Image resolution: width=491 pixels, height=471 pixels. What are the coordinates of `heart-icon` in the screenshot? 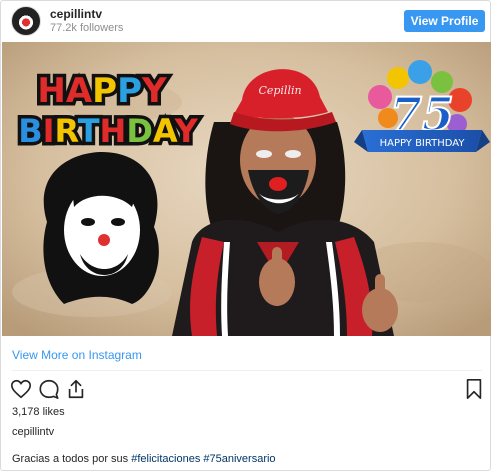 It's located at (21, 389).